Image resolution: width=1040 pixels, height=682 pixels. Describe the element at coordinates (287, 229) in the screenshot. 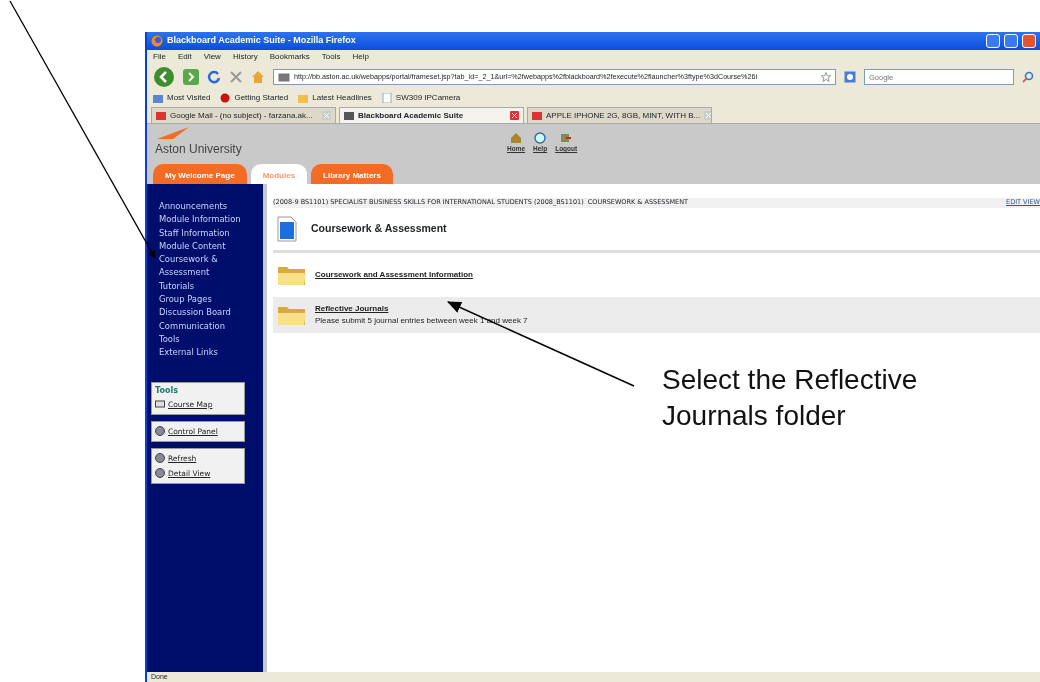

I see `document-icon` at that location.